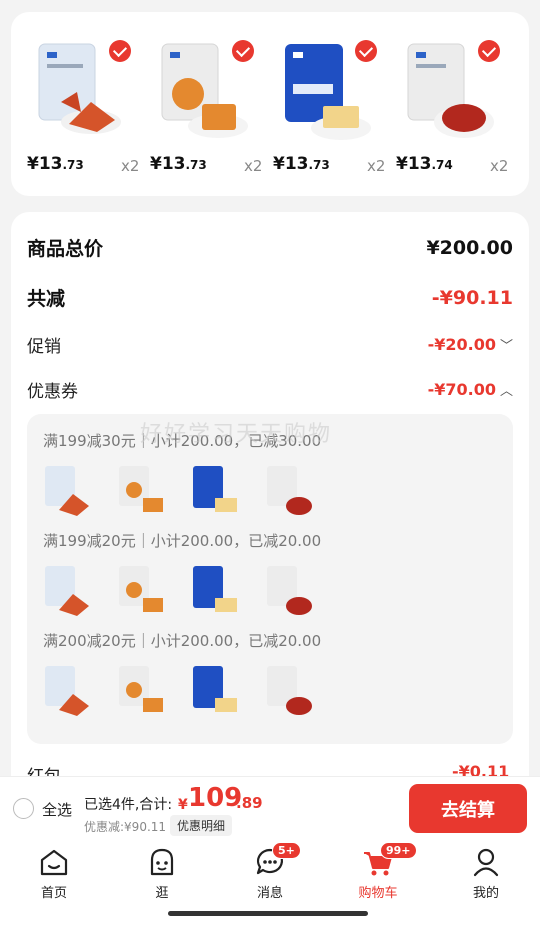 This screenshot has height=927, width=540. I want to click on cart-badge: 99+, so click(398, 850).